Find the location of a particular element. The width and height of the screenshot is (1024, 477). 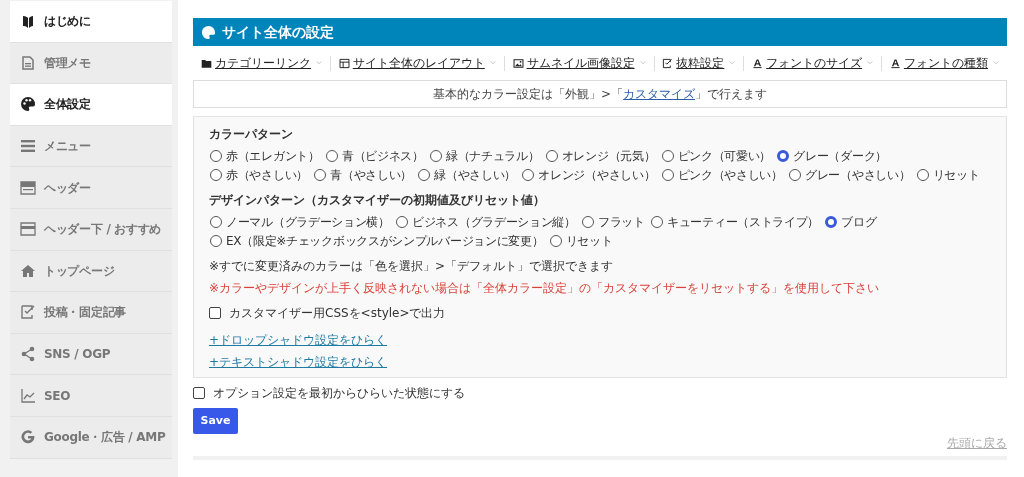

back-to-top-link: 先頭に戻る is located at coordinates (977, 443).